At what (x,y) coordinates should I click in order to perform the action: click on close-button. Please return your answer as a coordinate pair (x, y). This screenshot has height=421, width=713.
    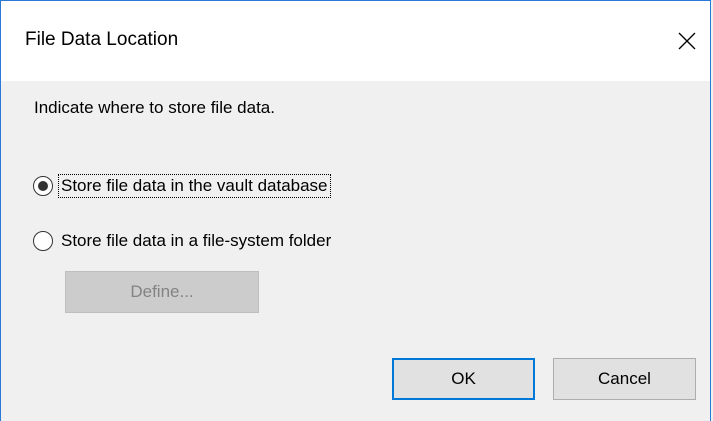
    Looking at the image, I should click on (687, 41).